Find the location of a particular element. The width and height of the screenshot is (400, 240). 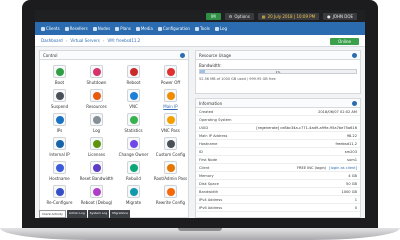

nav-tools: Tools is located at coordinates (202, 28).